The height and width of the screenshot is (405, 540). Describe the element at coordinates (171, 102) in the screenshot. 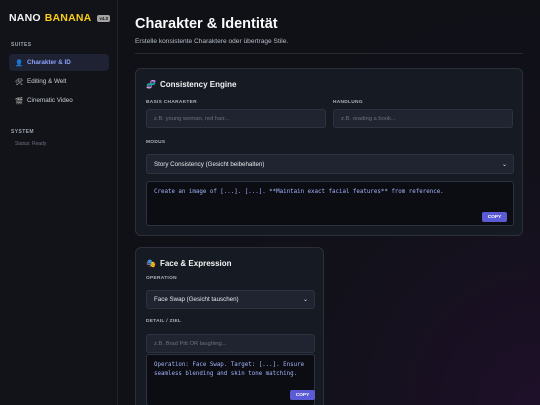

I see `basis-character-label: BASIS CHARAKTER` at that location.